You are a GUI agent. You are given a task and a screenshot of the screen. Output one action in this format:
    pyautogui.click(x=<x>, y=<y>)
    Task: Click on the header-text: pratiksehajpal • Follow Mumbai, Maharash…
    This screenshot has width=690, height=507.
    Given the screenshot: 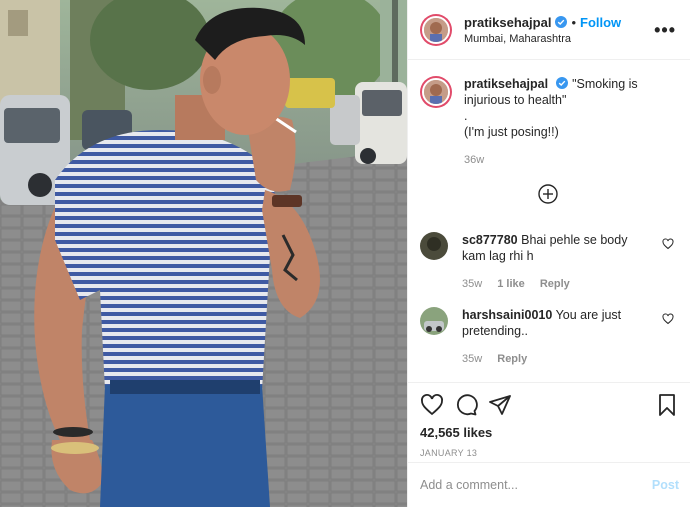 What is the action you would take?
    pyautogui.click(x=559, y=30)
    